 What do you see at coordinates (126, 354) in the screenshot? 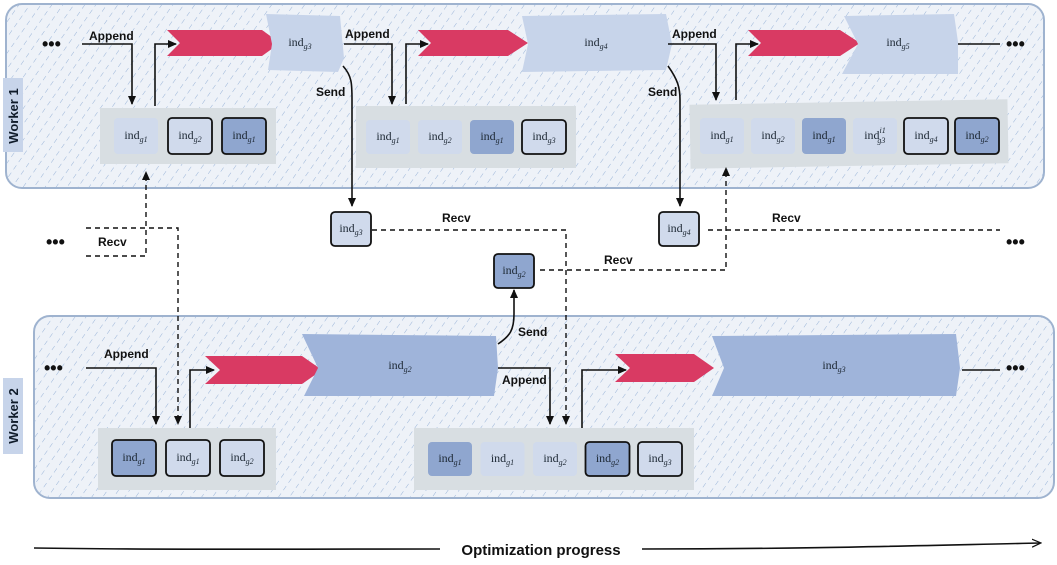
I see `append-label-w2-1: Append` at bounding box center [126, 354].